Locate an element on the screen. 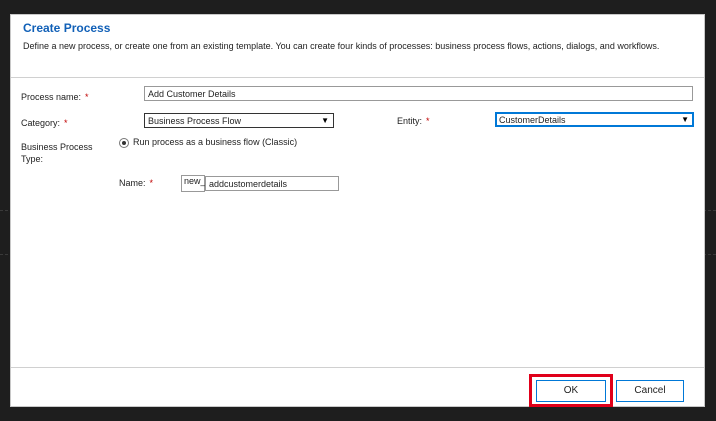  name-input: addcustomerdetails is located at coordinates (272, 183).